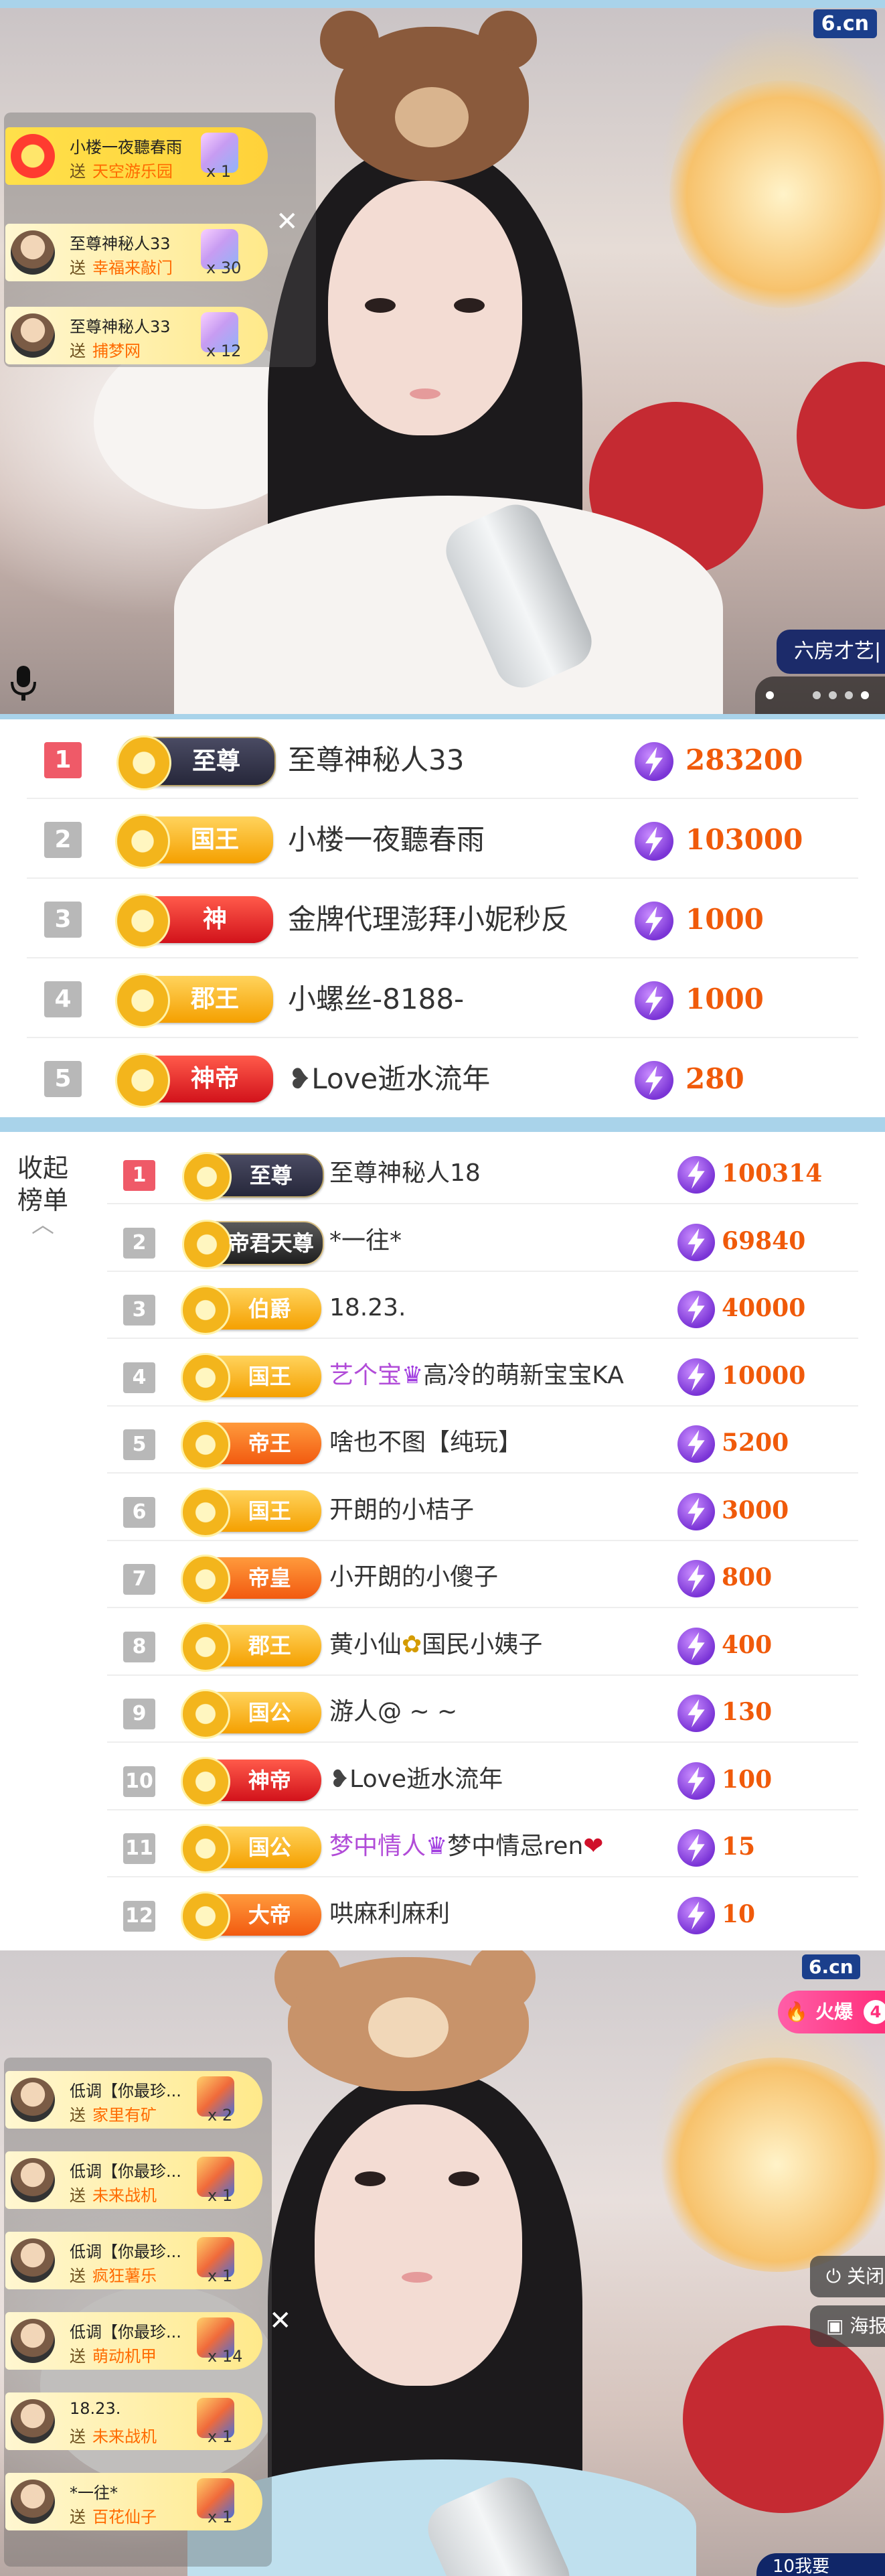  Describe the element at coordinates (113, 2115) in the screenshot. I see `gift-item: 送家里有矿` at that location.